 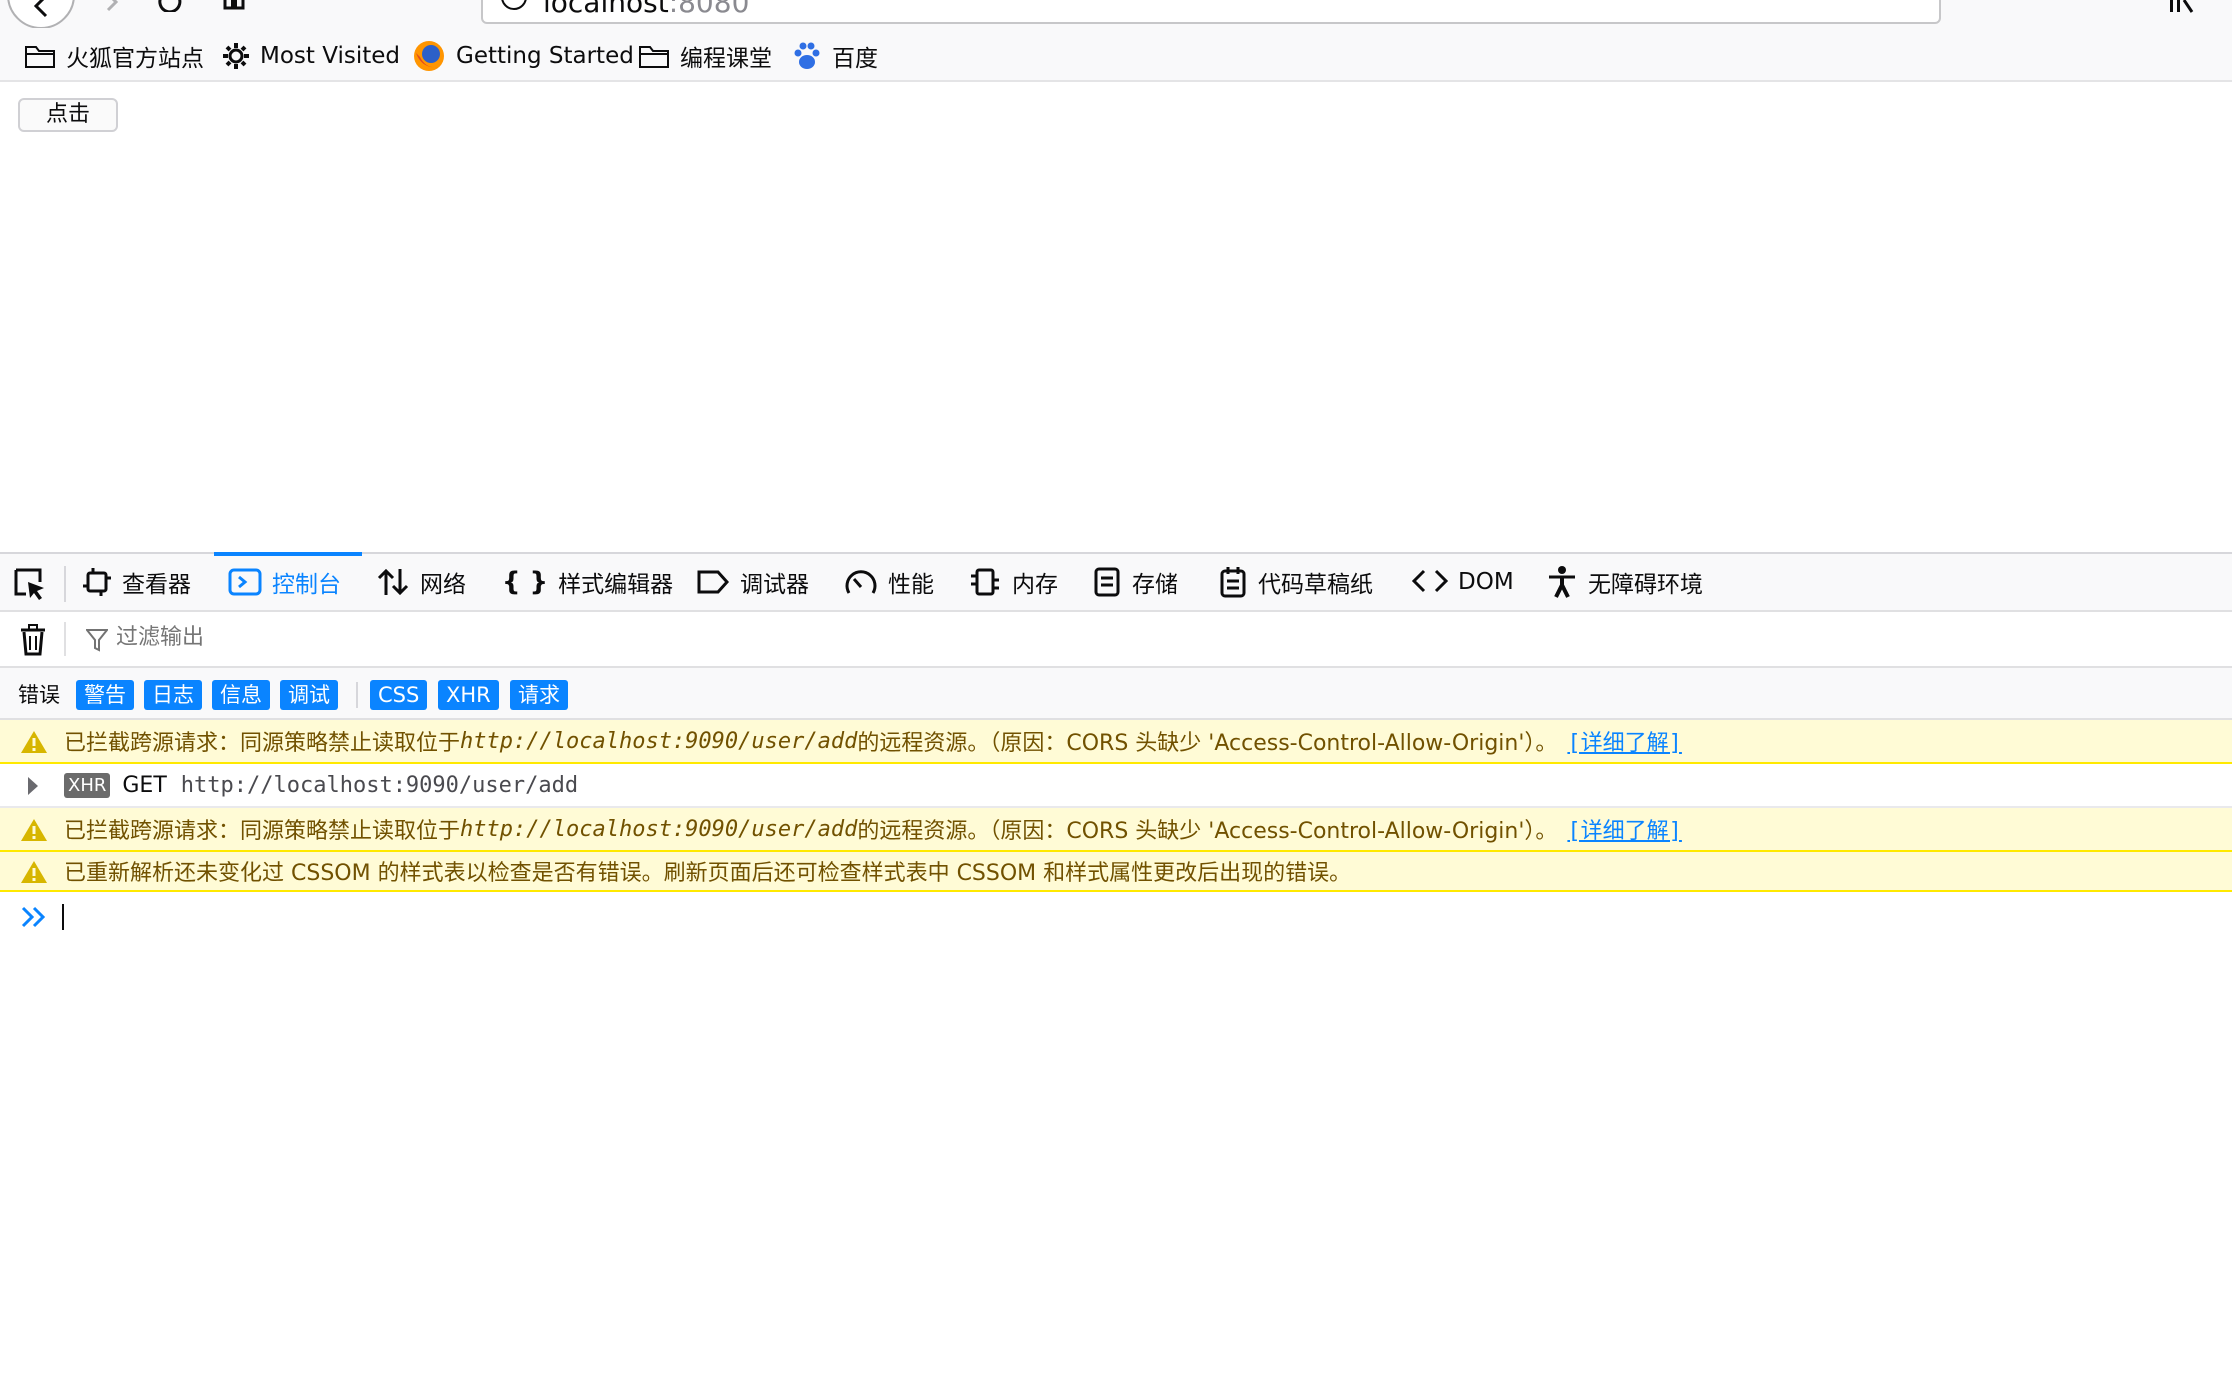 What do you see at coordinates (429, 56) in the screenshot?
I see `firefox-icon` at bounding box center [429, 56].